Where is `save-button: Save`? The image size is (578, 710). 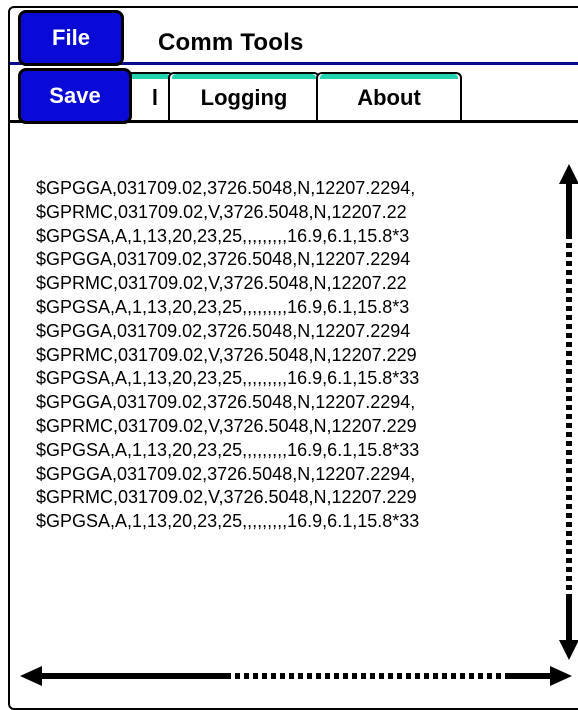 save-button: Save is located at coordinates (75, 96).